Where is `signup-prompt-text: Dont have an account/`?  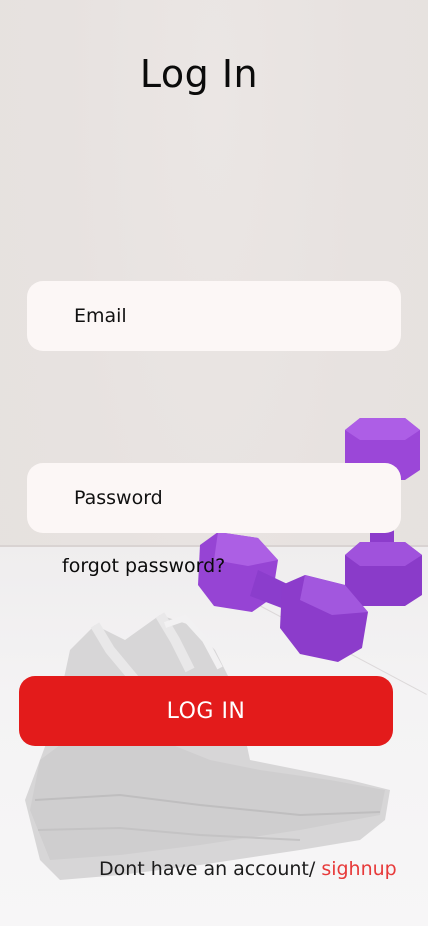 signup-prompt-text: Dont have an account/ is located at coordinates (210, 869).